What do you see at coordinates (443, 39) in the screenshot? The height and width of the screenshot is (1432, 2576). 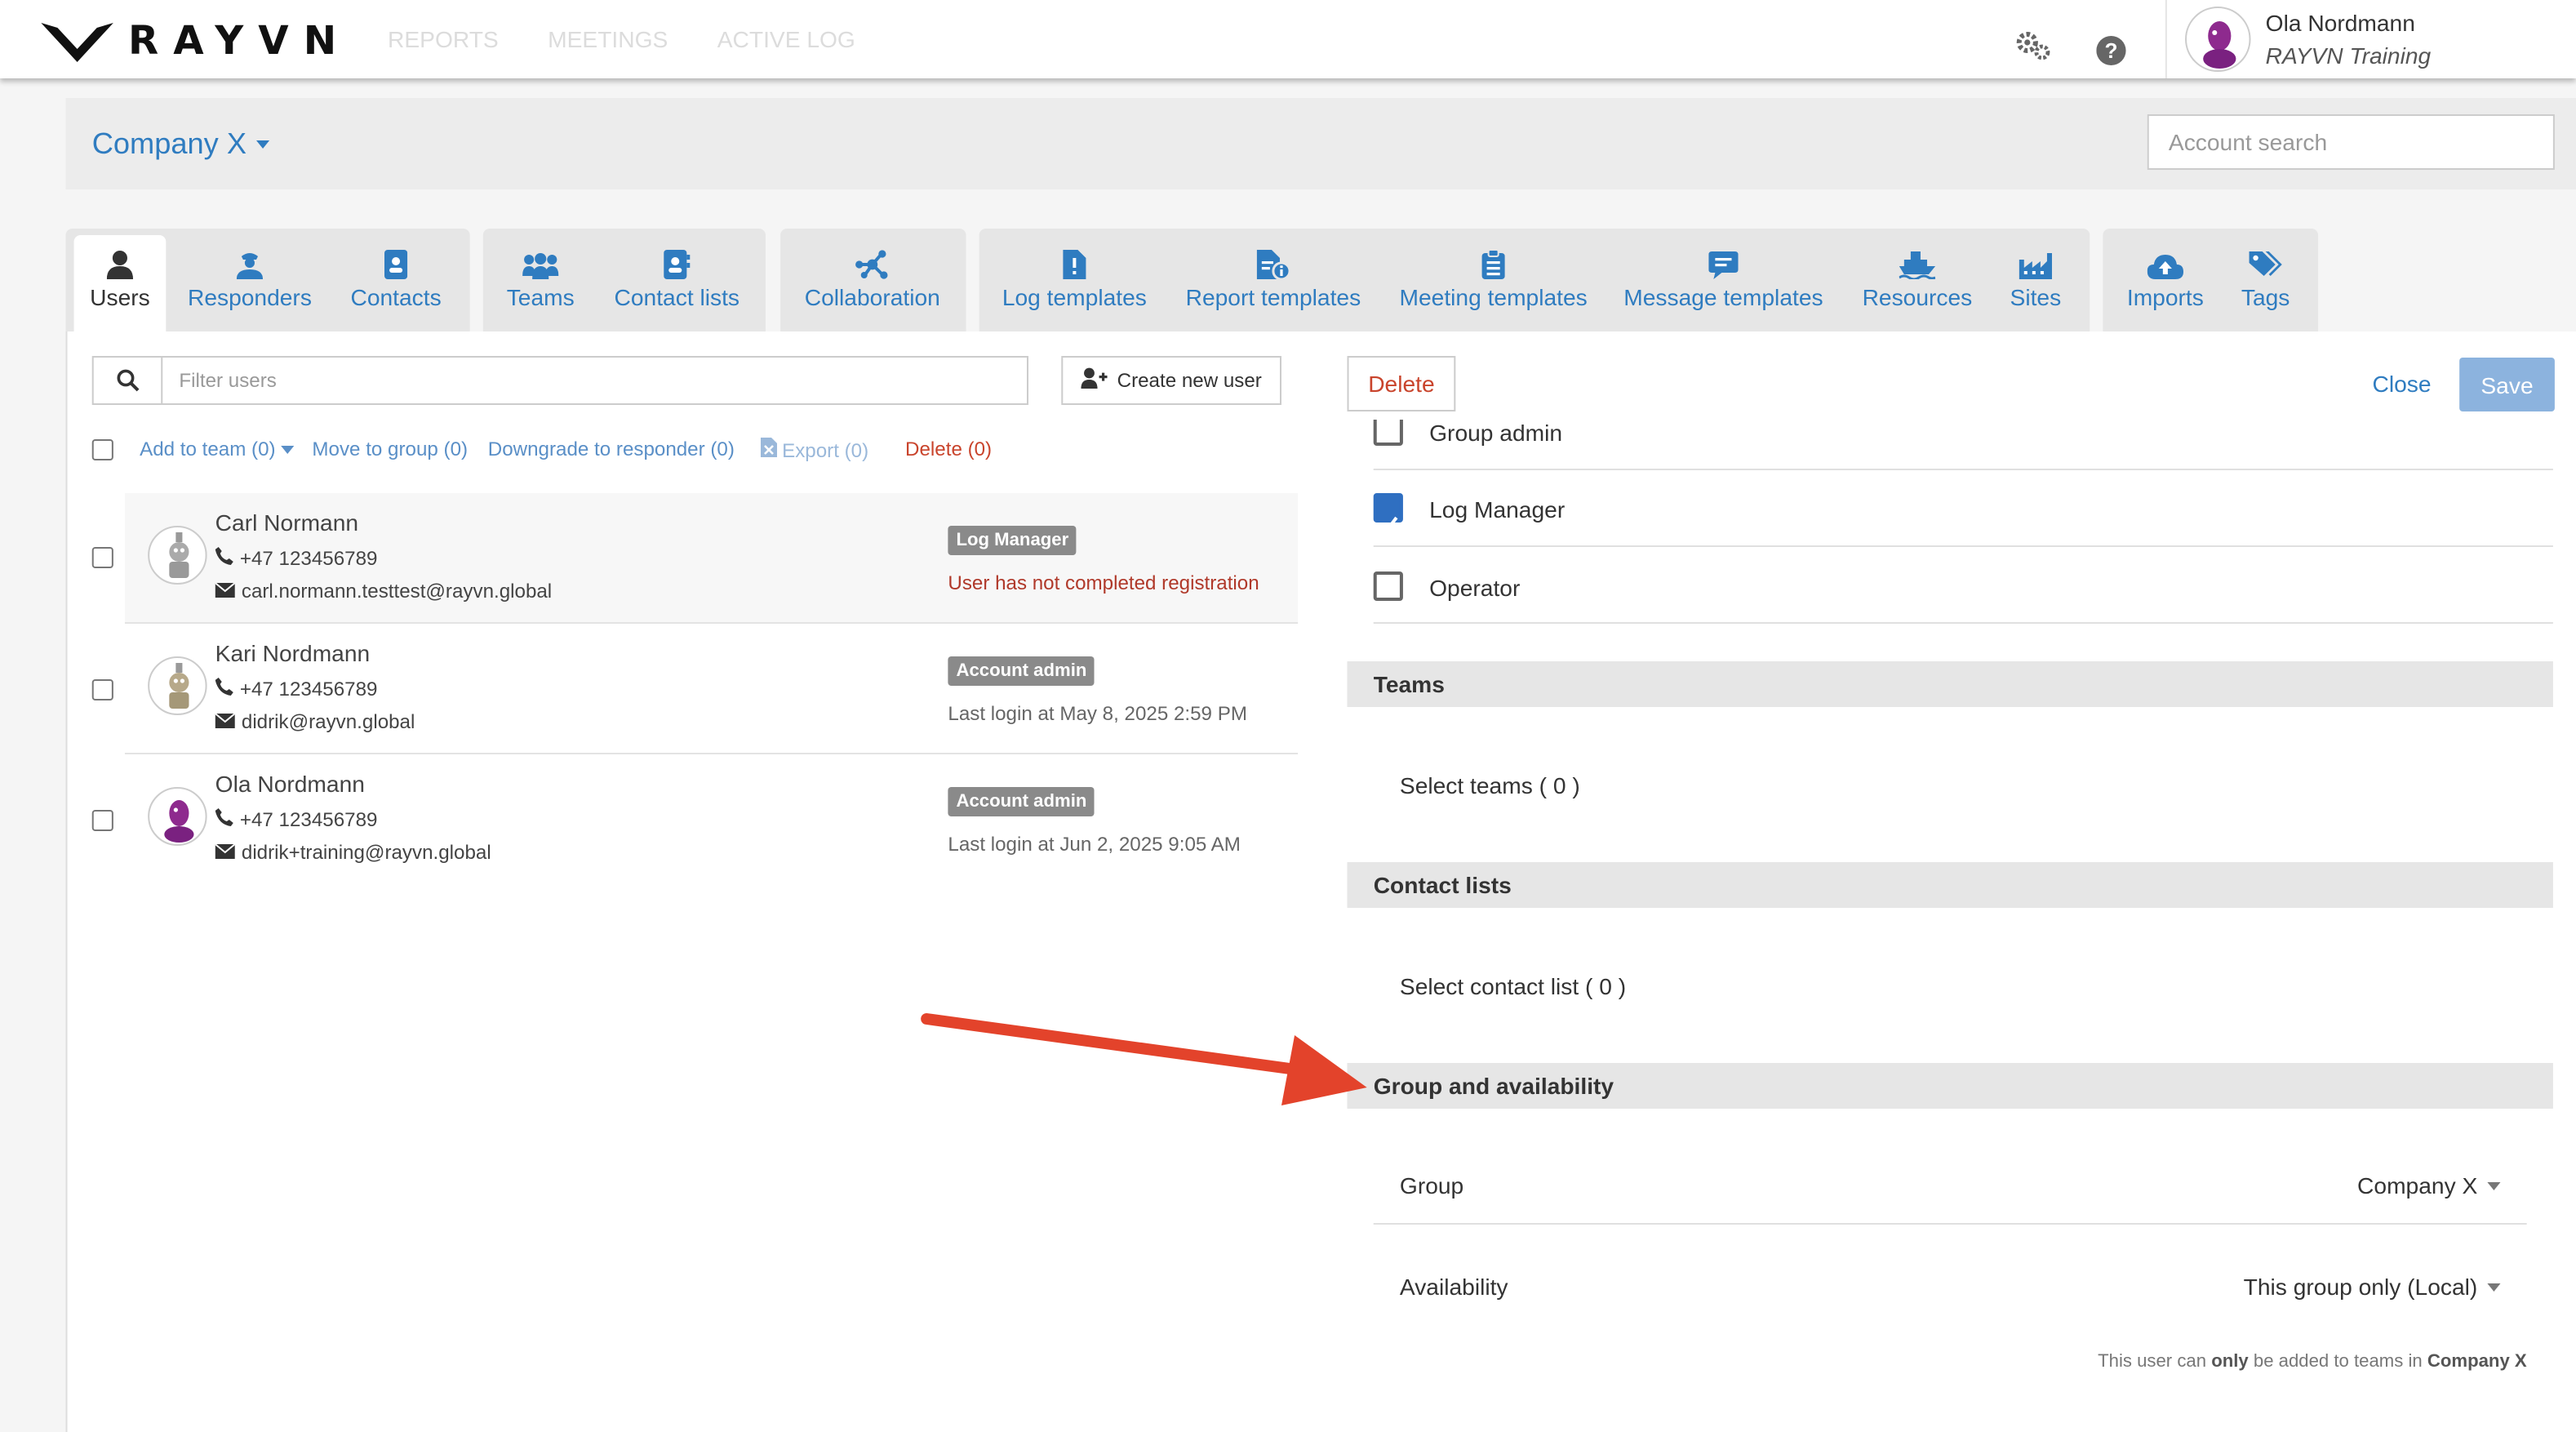 I see `nav-reports: REPORTS` at bounding box center [443, 39].